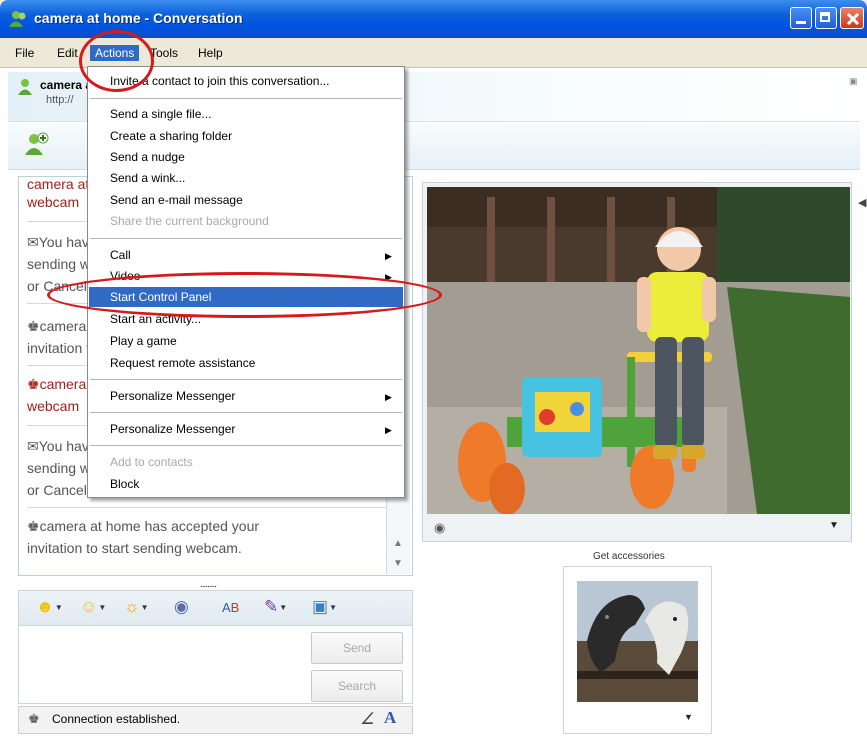  Describe the element at coordinates (439, 528) in the screenshot. I see `webcam-icon: ◉` at that location.